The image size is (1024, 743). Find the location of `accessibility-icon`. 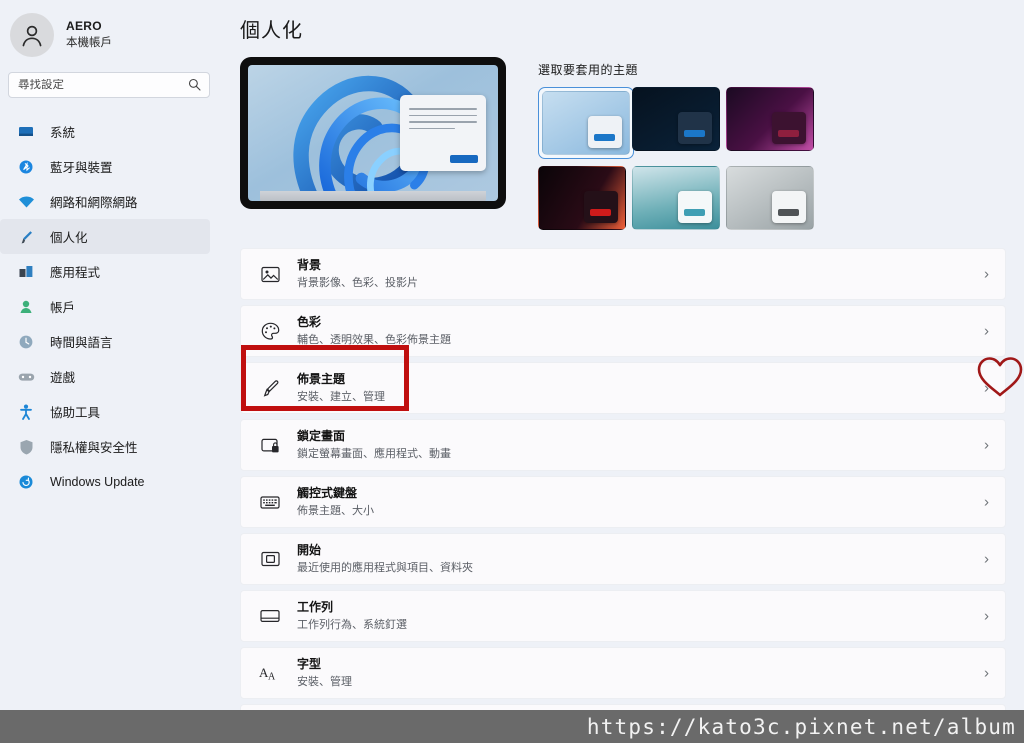

accessibility-icon is located at coordinates (26, 412).